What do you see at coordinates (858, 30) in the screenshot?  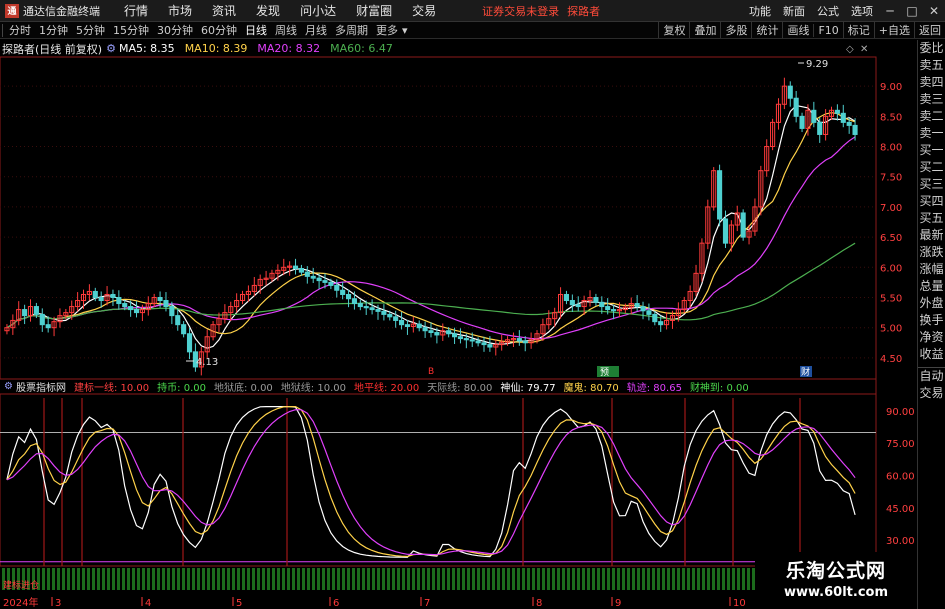 I see `mark-button: 标记` at bounding box center [858, 30].